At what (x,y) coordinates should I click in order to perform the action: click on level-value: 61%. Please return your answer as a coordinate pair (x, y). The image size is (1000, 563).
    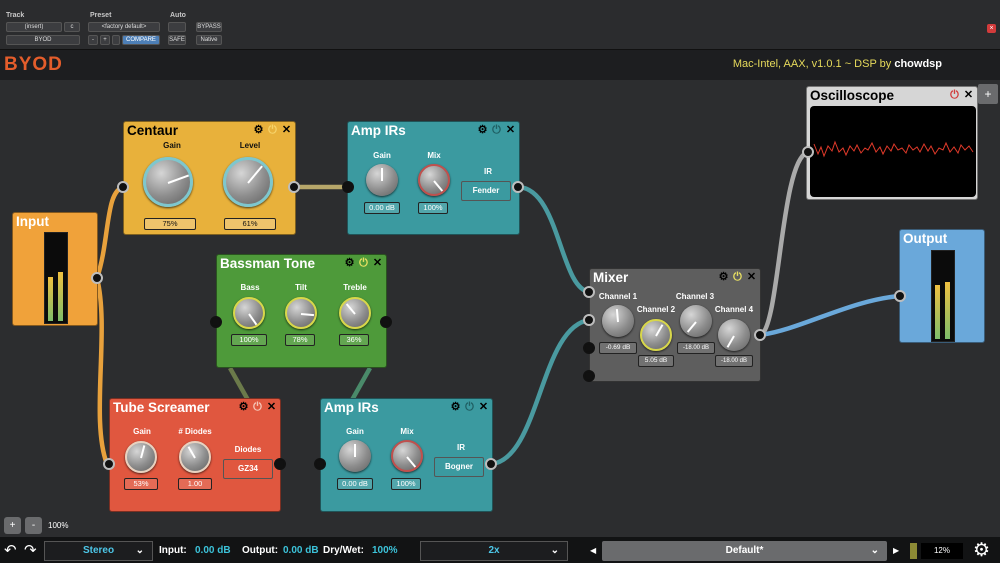
    Looking at the image, I should click on (250, 224).